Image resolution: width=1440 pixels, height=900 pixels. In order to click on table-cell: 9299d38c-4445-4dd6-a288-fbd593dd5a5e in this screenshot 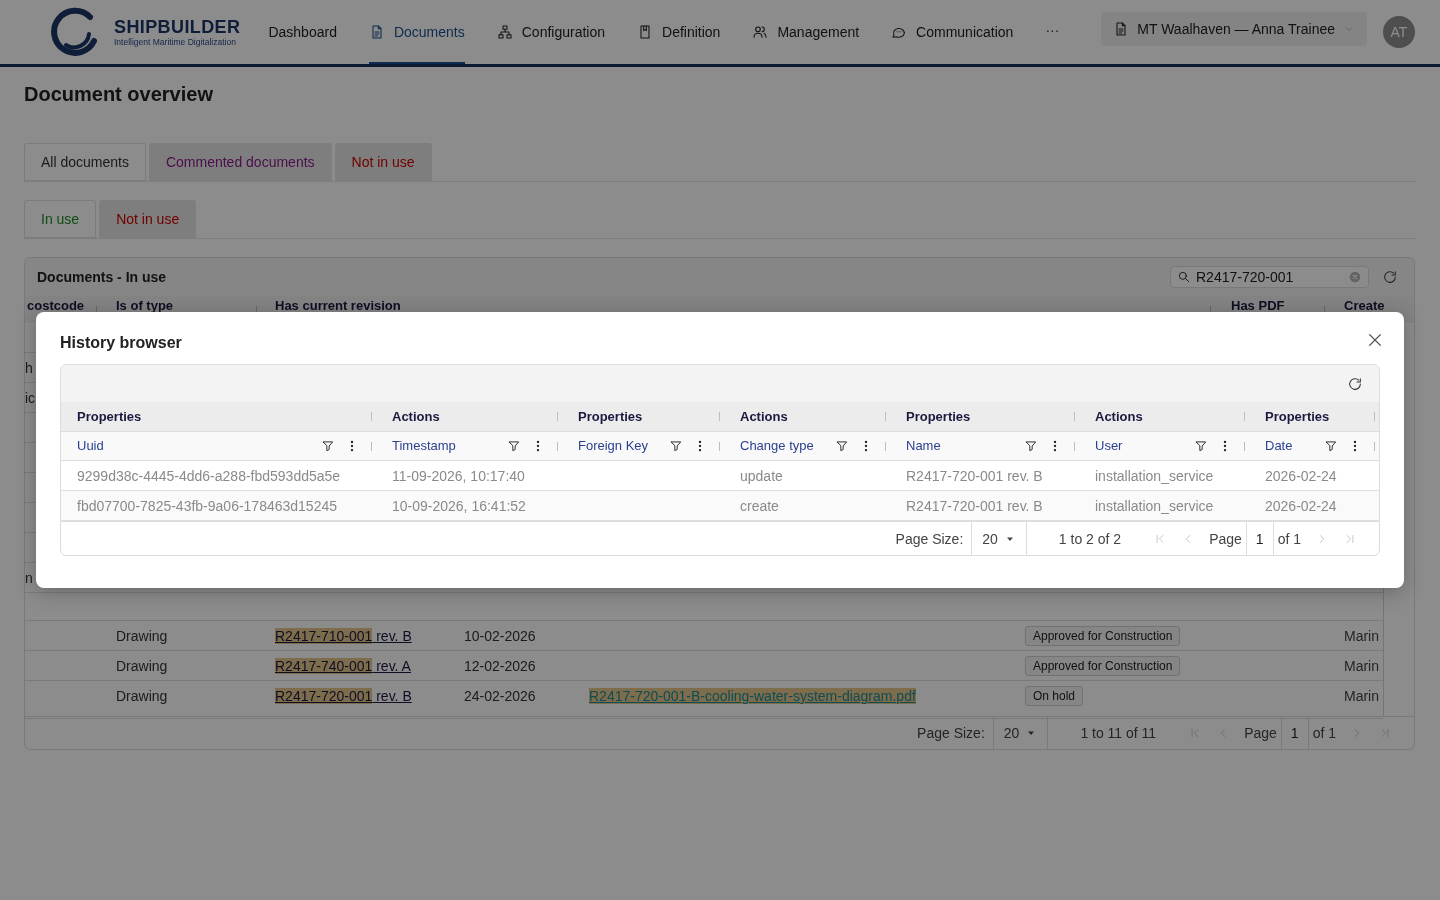, I will do `click(209, 475)`.